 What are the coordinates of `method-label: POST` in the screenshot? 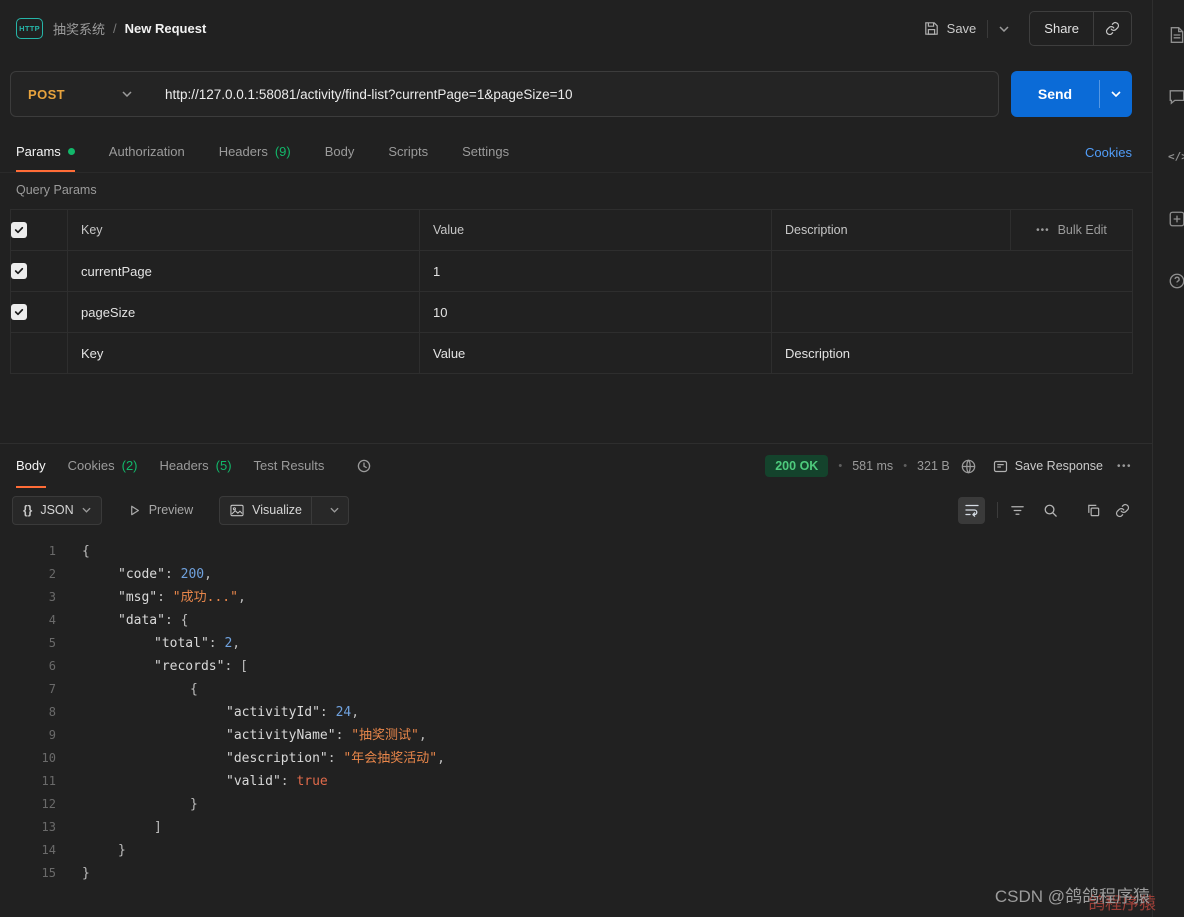 It's located at (46, 94).